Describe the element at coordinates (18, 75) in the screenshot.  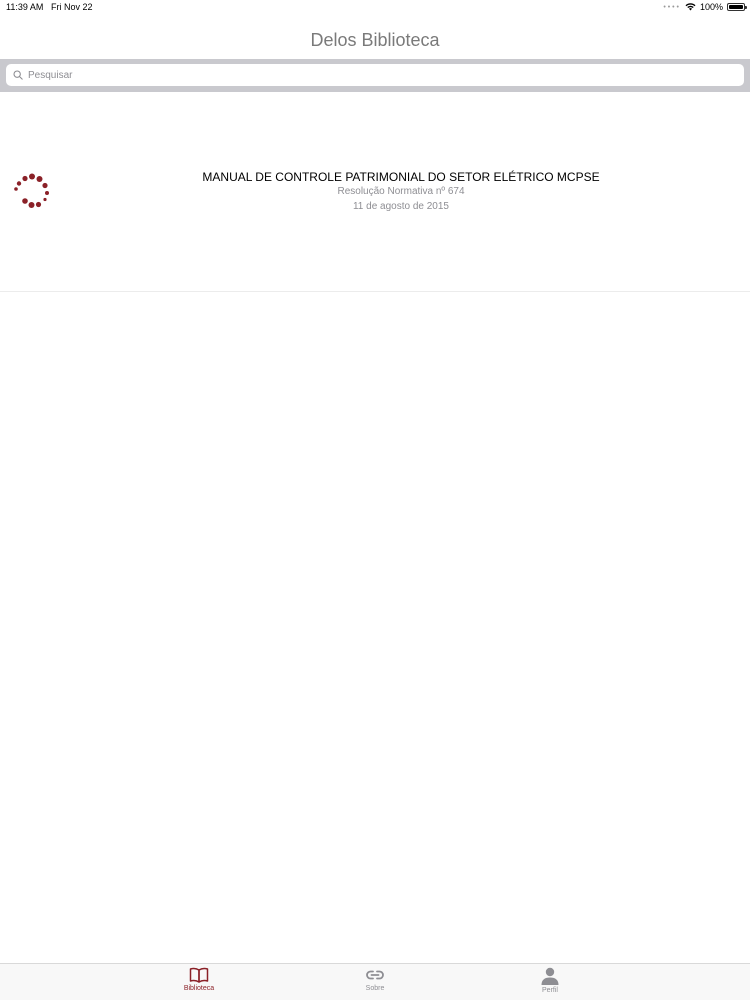
I see `search-icon` at that location.